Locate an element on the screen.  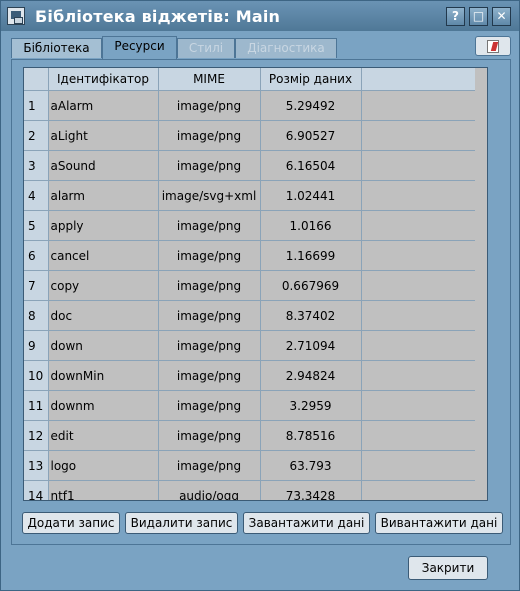
tab-resources: Ресурси is located at coordinates (139, 47).